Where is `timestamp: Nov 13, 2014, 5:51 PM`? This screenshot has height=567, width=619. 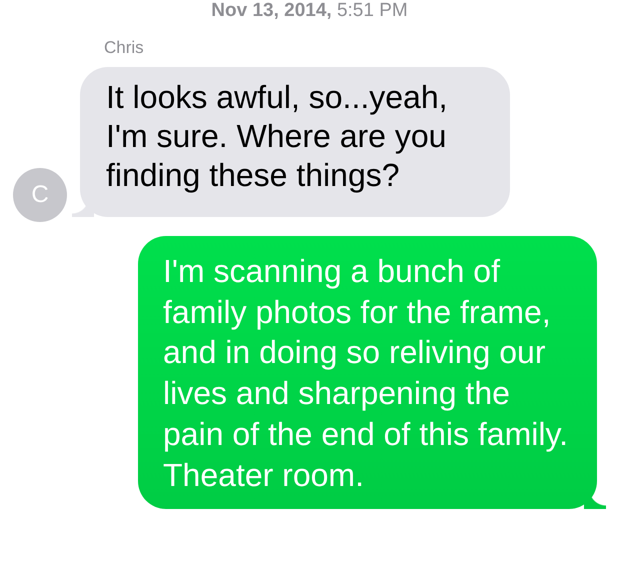
timestamp: Nov 13, 2014, 5:51 PM is located at coordinates (309, 10).